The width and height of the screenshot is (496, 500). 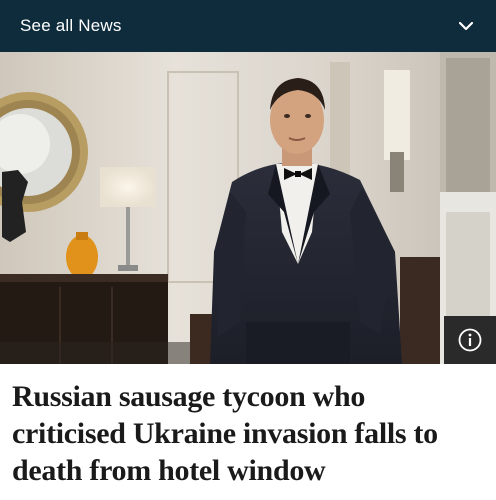 I want to click on news-section-bar: See all News, so click(x=248, y=26).